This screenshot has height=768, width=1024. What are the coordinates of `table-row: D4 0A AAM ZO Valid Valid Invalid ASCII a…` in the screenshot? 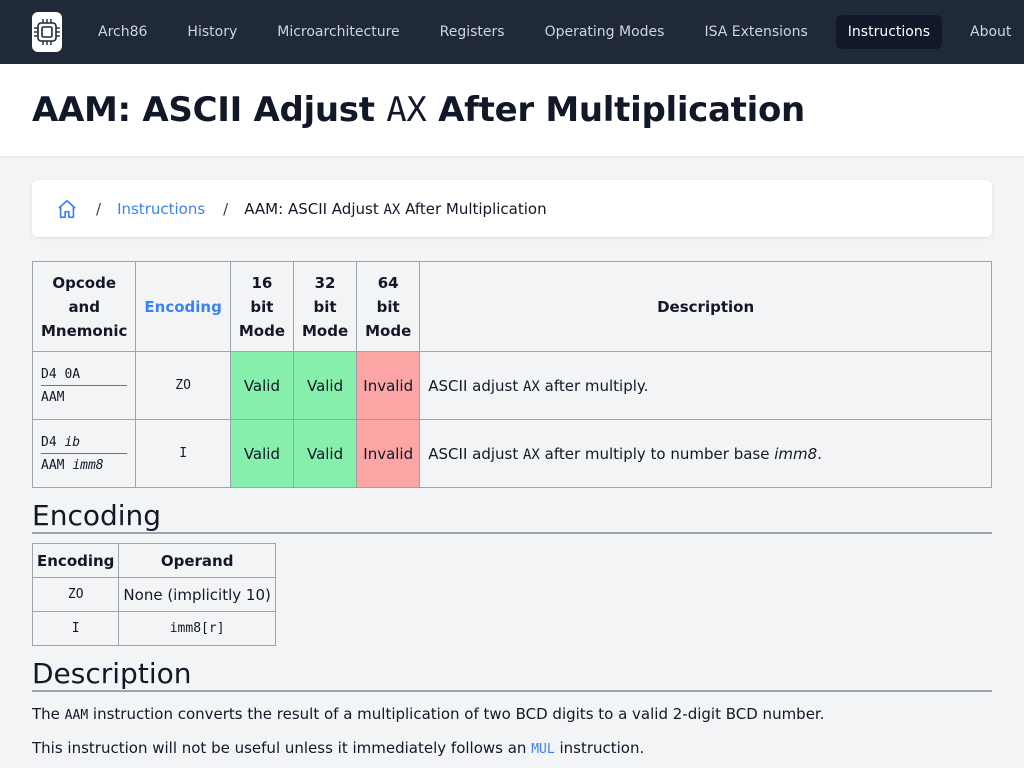 It's located at (511, 385).